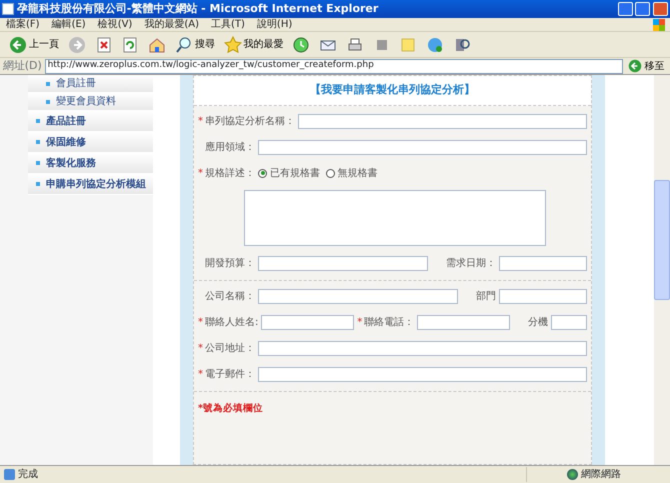 Image resolution: width=670 pixels, height=483 pixels. Describe the element at coordinates (301, 45) in the screenshot. I see `history-icon` at that location.